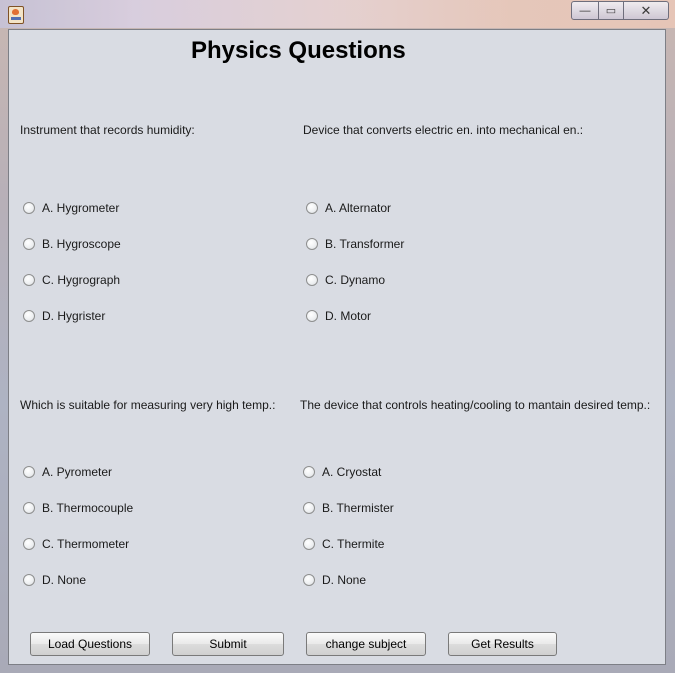 Image resolution: width=675 pixels, height=673 pixels. What do you see at coordinates (502, 644) in the screenshot?
I see `get-results-button: Get Results` at bounding box center [502, 644].